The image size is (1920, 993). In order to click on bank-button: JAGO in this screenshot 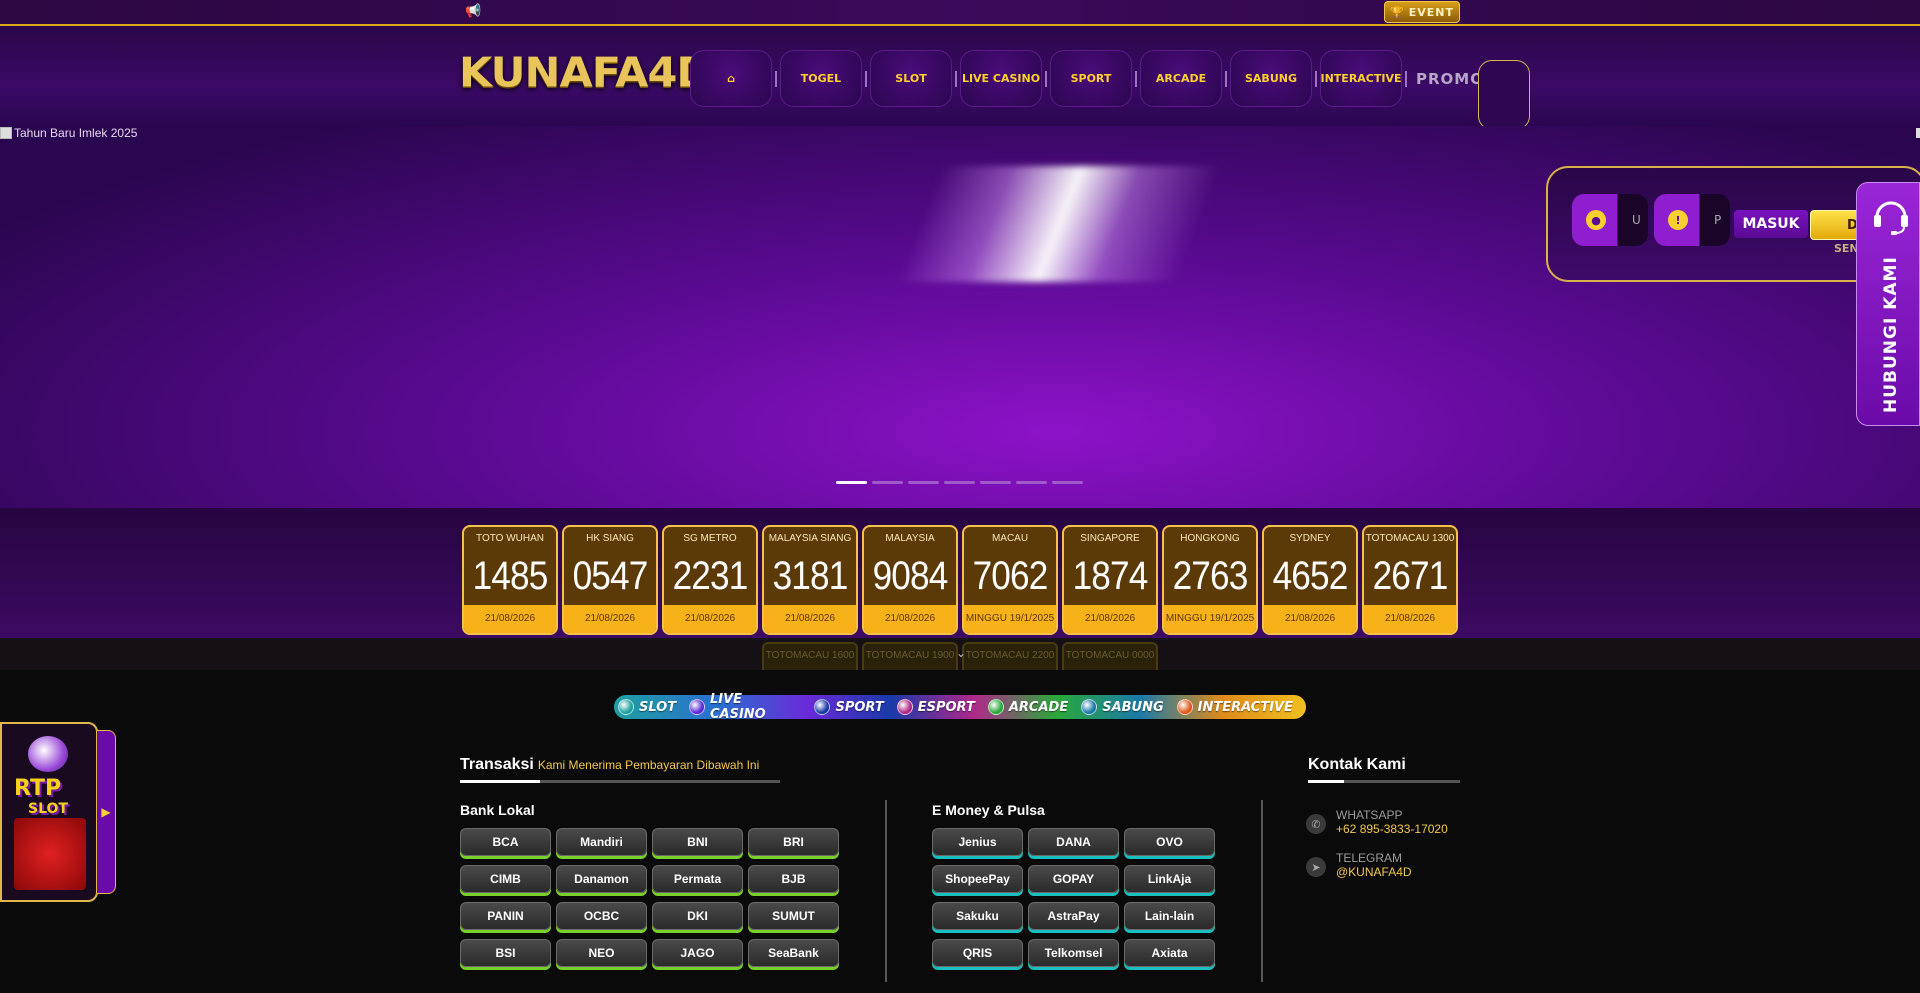, I will do `click(697, 953)`.